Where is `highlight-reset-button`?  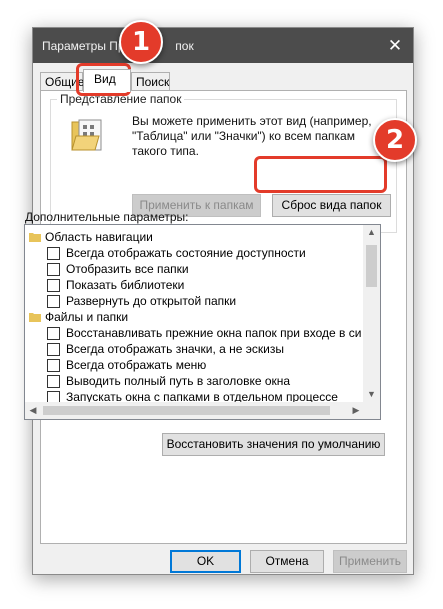 highlight-reset-button is located at coordinates (320, 174).